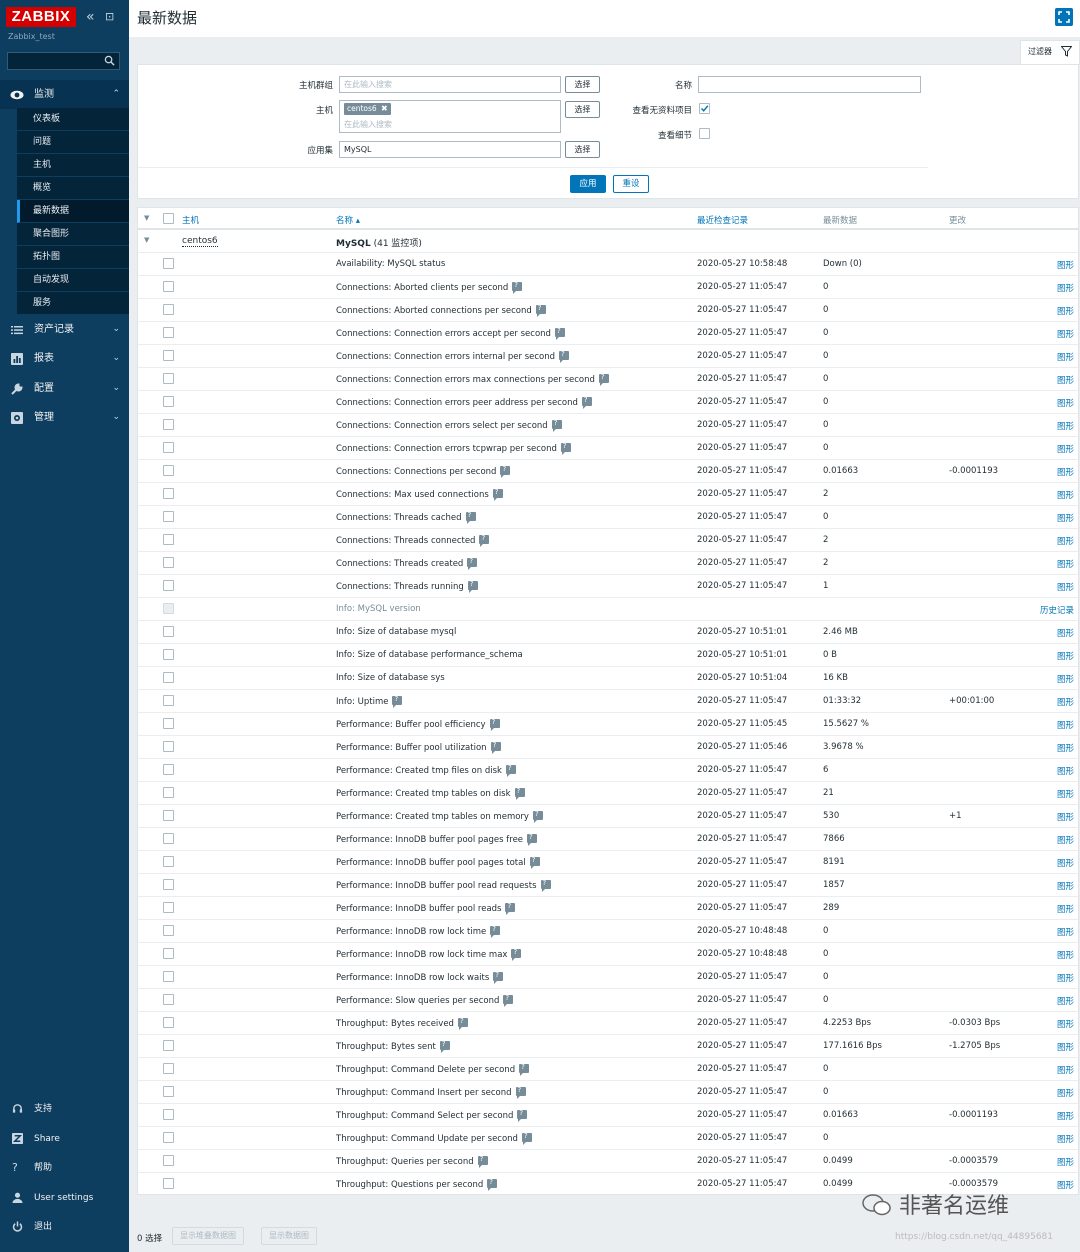 The width and height of the screenshot is (1080, 1252). I want to click on remove-chip-icon: ✖, so click(384, 109).